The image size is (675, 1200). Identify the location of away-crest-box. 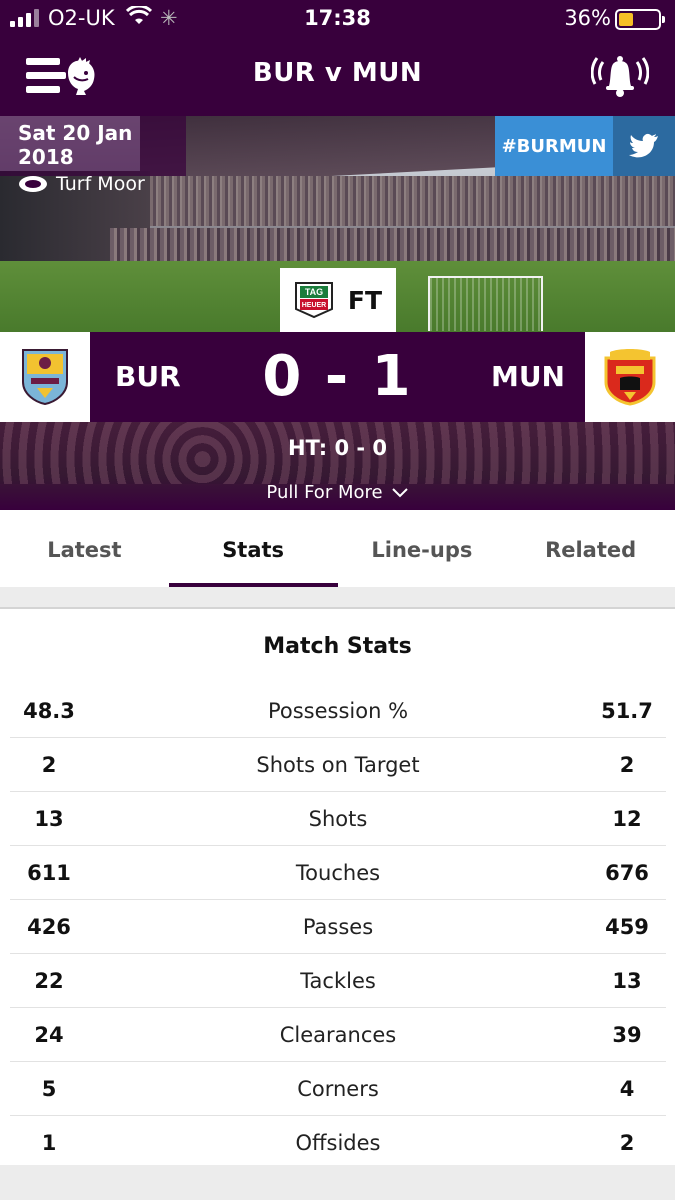
(630, 377).